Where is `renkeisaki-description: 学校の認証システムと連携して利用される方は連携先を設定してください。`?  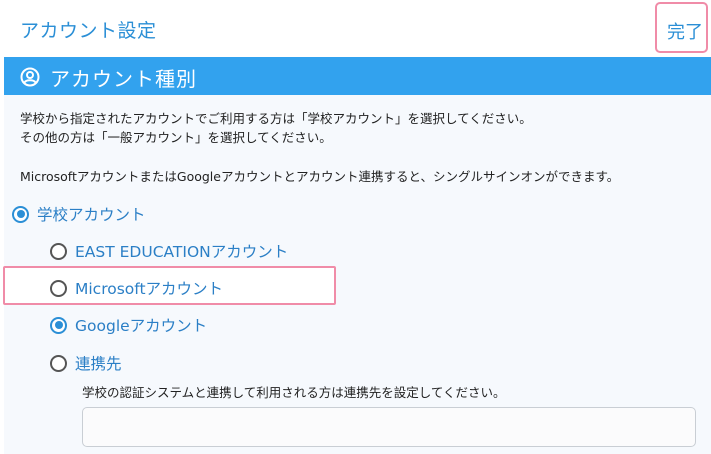
renkeisaki-description: 学校の認証システムと連携して利用される方は連携先を設定してください。 is located at coordinates (294, 392).